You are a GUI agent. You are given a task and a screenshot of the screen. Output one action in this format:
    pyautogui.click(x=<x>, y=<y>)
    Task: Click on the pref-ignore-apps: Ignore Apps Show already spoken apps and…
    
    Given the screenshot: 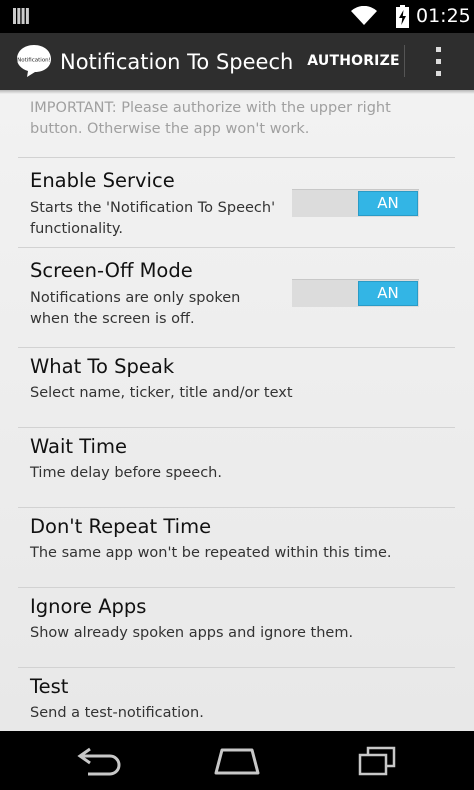 What is the action you would take?
    pyautogui.click(x=237, y=627)
    